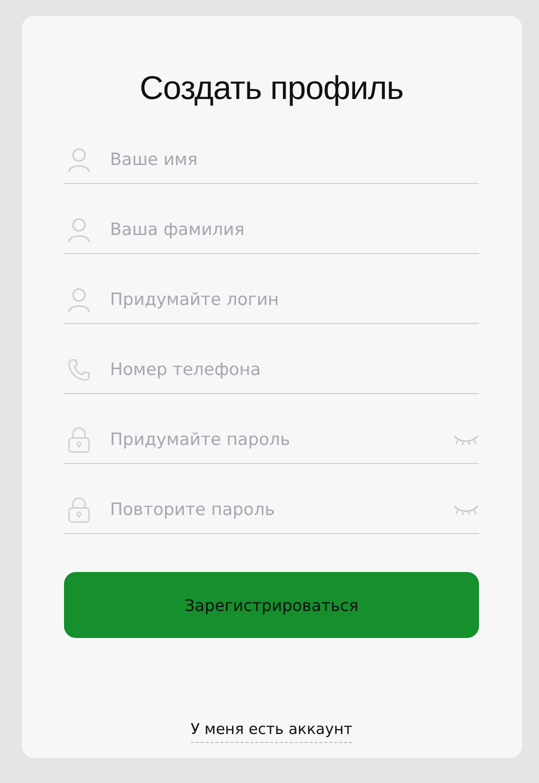 The width and height of the screenshot is (539, 783). What do you see at coordinates (294, 370) in the screenshot?
I see `input-field: Номер телефона` at bounding box center [294, 370].